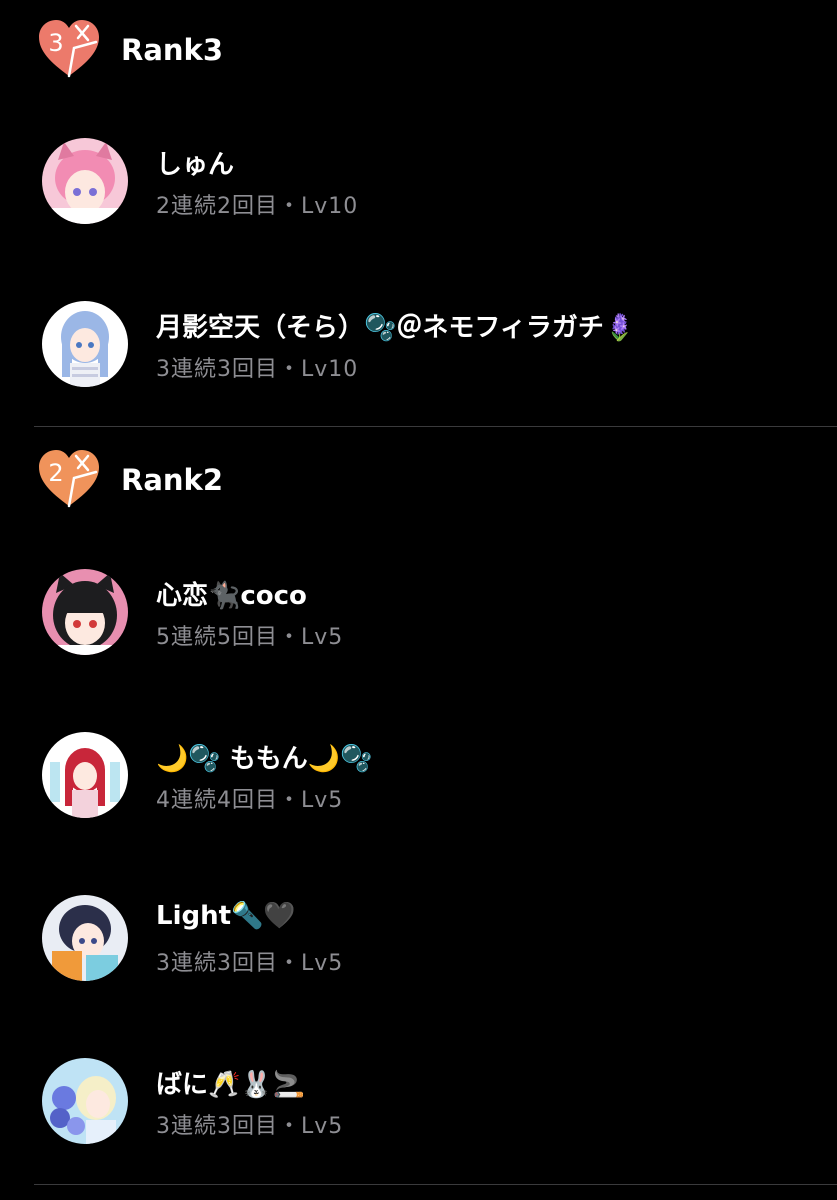 This screenshot has width=837, height=1200. Describe the element at coordinates (195, 165) in the screenshot. I see `user-name: しゅん` at that location.